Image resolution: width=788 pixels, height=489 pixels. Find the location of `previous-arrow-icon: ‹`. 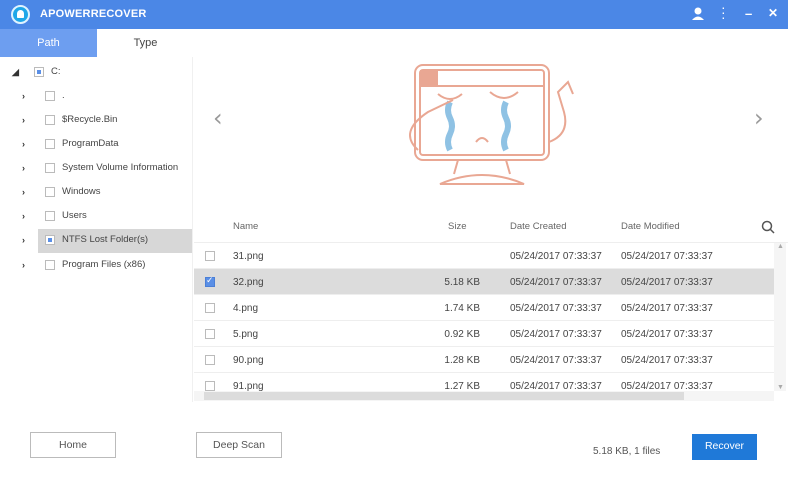

previous-arrow-icon: ‹ is located at coordinates (218, 118).